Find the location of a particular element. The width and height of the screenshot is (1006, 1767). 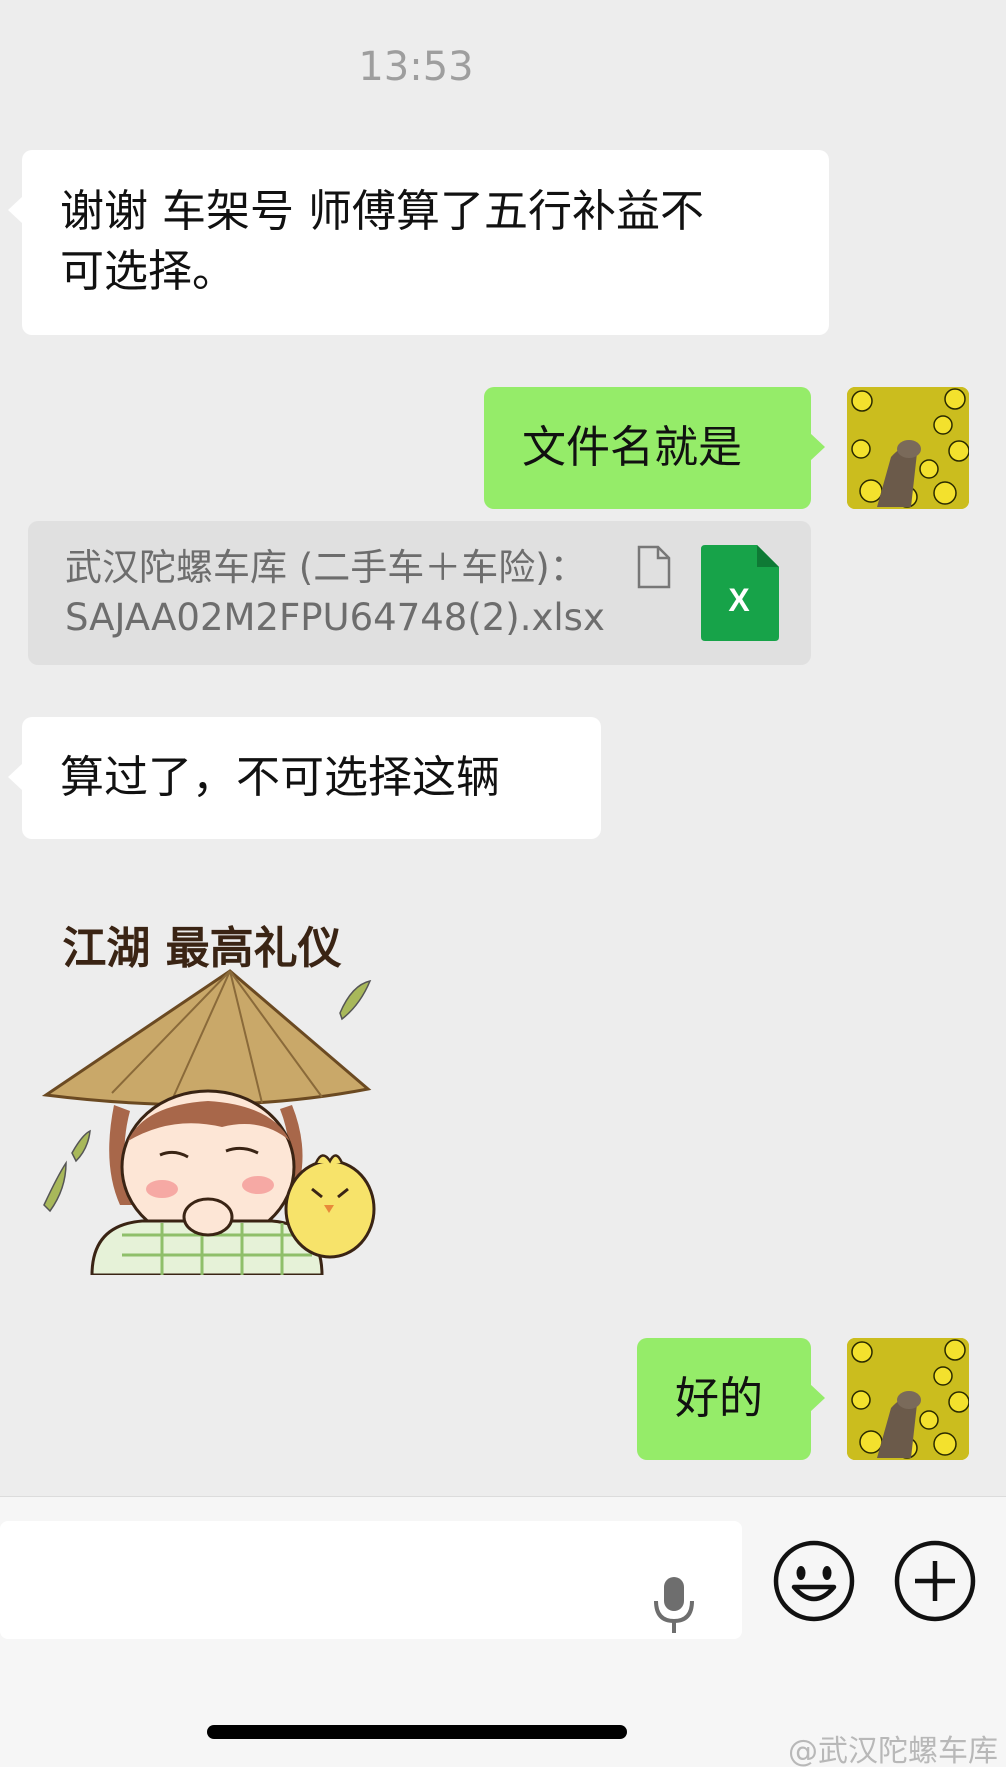

message-text: 好的 is located at coordinates (719, 1398).